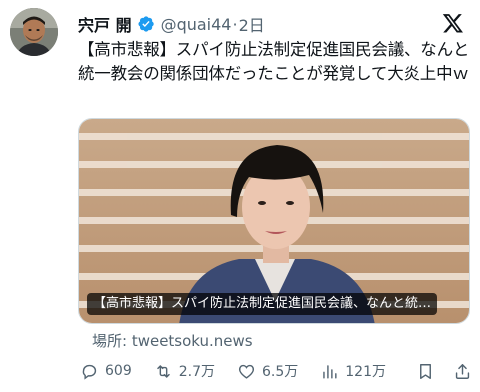  I want to click on avatar-image, so click(34, 32).